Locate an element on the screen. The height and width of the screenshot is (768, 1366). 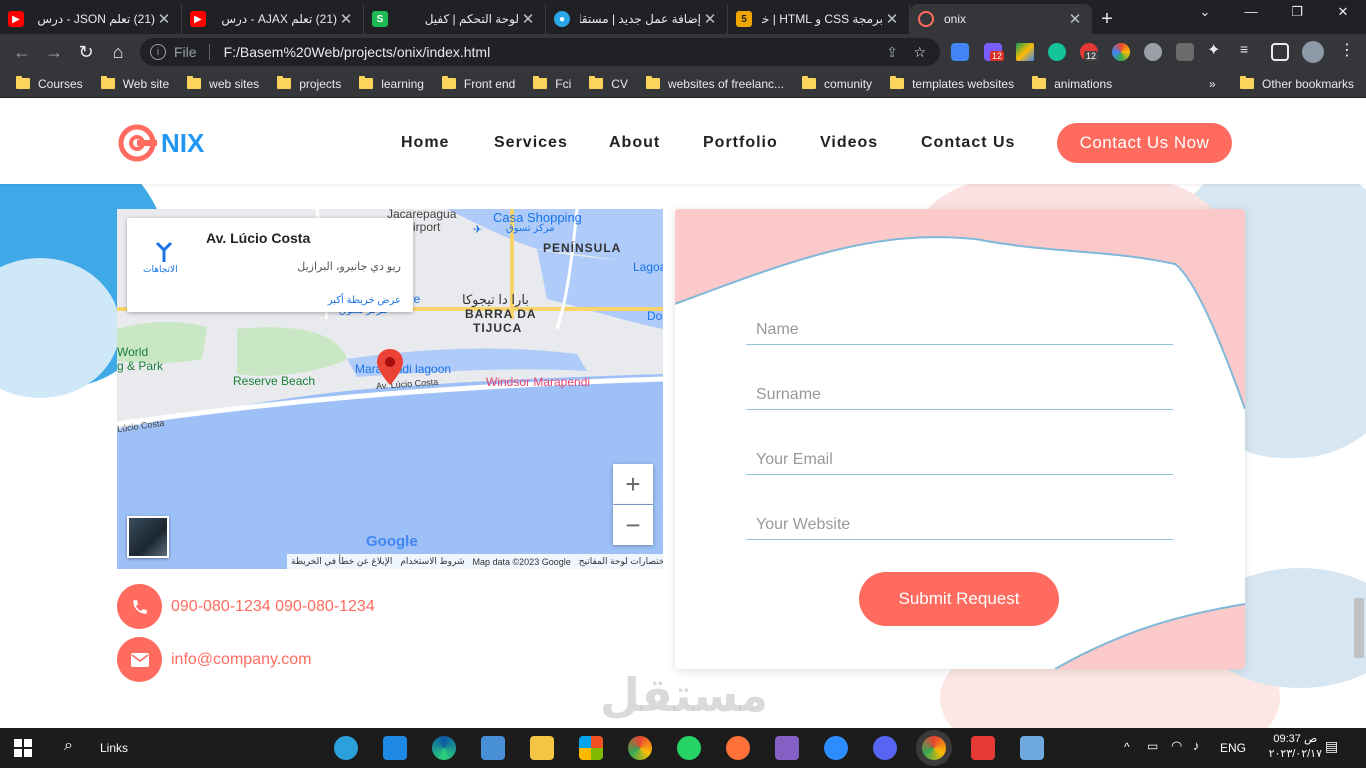
surname-input is located at coordinates (959, 390).